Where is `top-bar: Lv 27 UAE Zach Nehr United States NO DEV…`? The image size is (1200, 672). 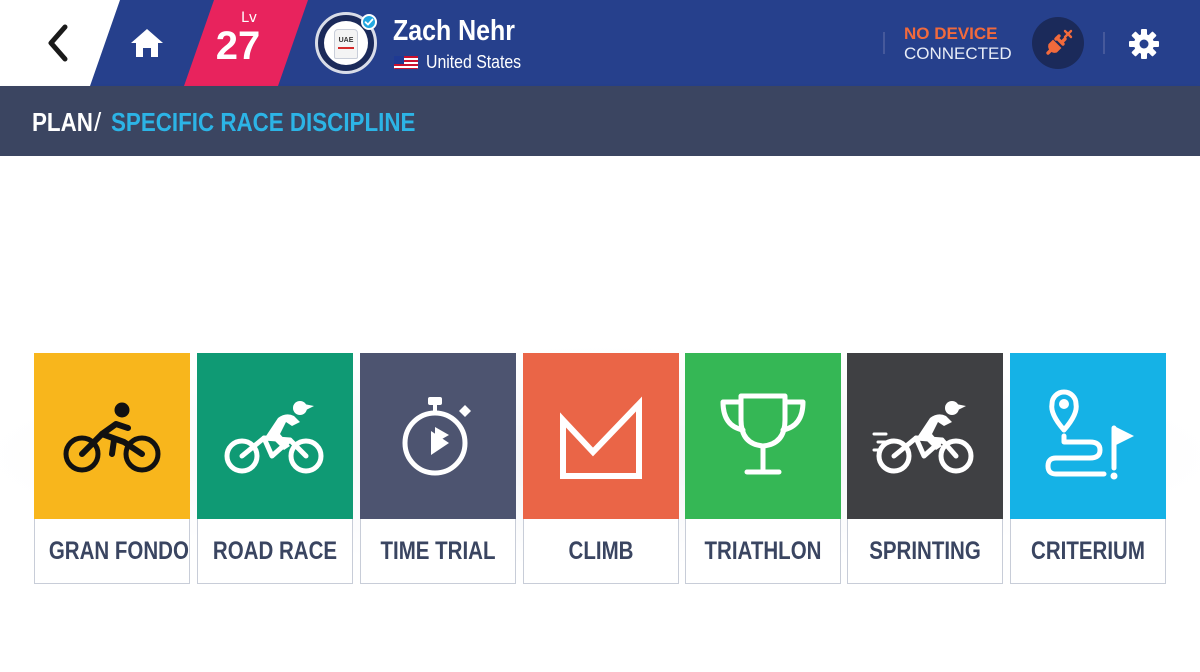
top-bar: Lv 27 UAE Zach Nehr United States NO DEV… is located at coordinates (600, 43).